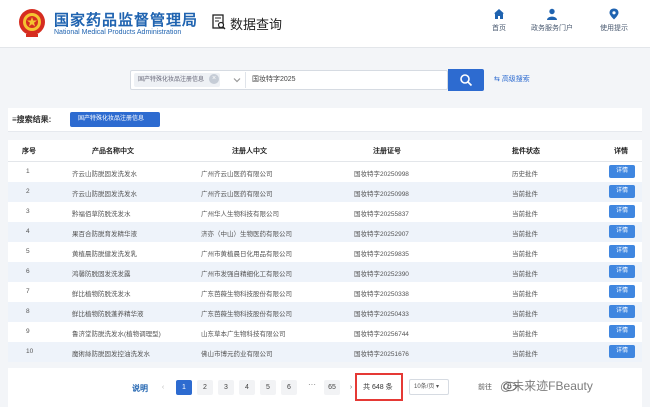 This screenshot has height=407, width=650. Describe the element at coordinates (205, 387) in the screenshot. I see `page-2: 2` at that location.